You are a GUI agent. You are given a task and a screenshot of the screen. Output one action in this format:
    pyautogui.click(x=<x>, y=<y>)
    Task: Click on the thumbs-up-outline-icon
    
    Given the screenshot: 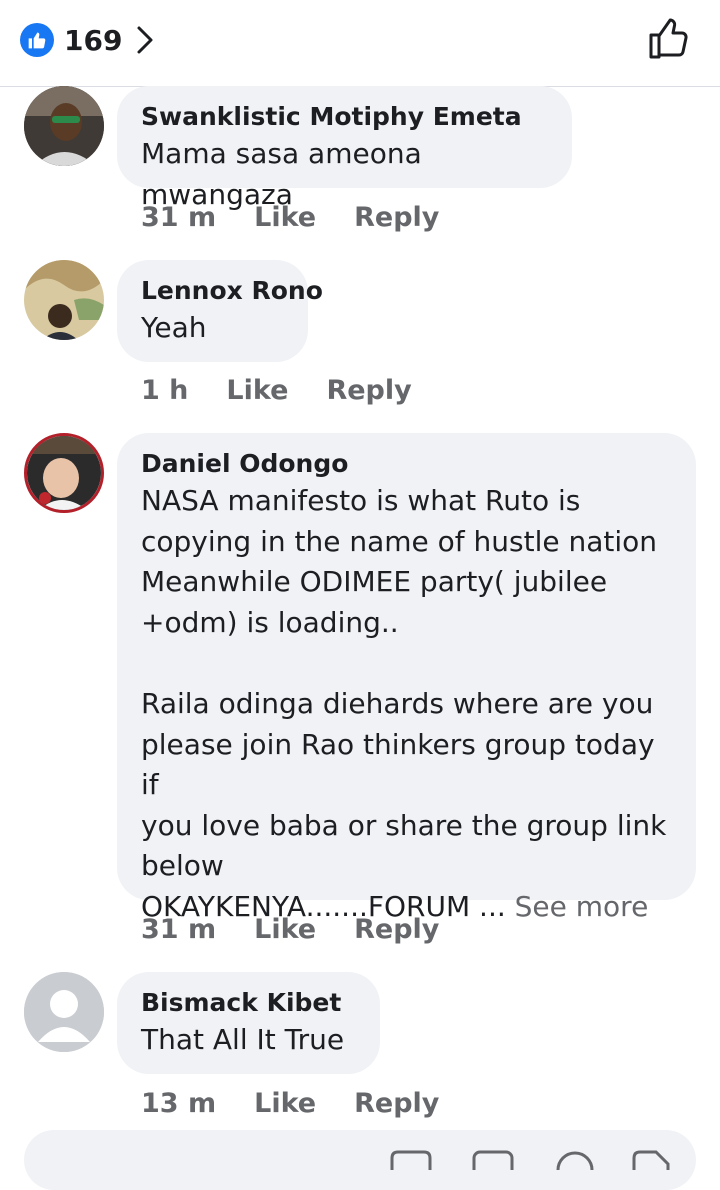 What is the action you would take?
    pyautogui.click(x=669, y=41)
    